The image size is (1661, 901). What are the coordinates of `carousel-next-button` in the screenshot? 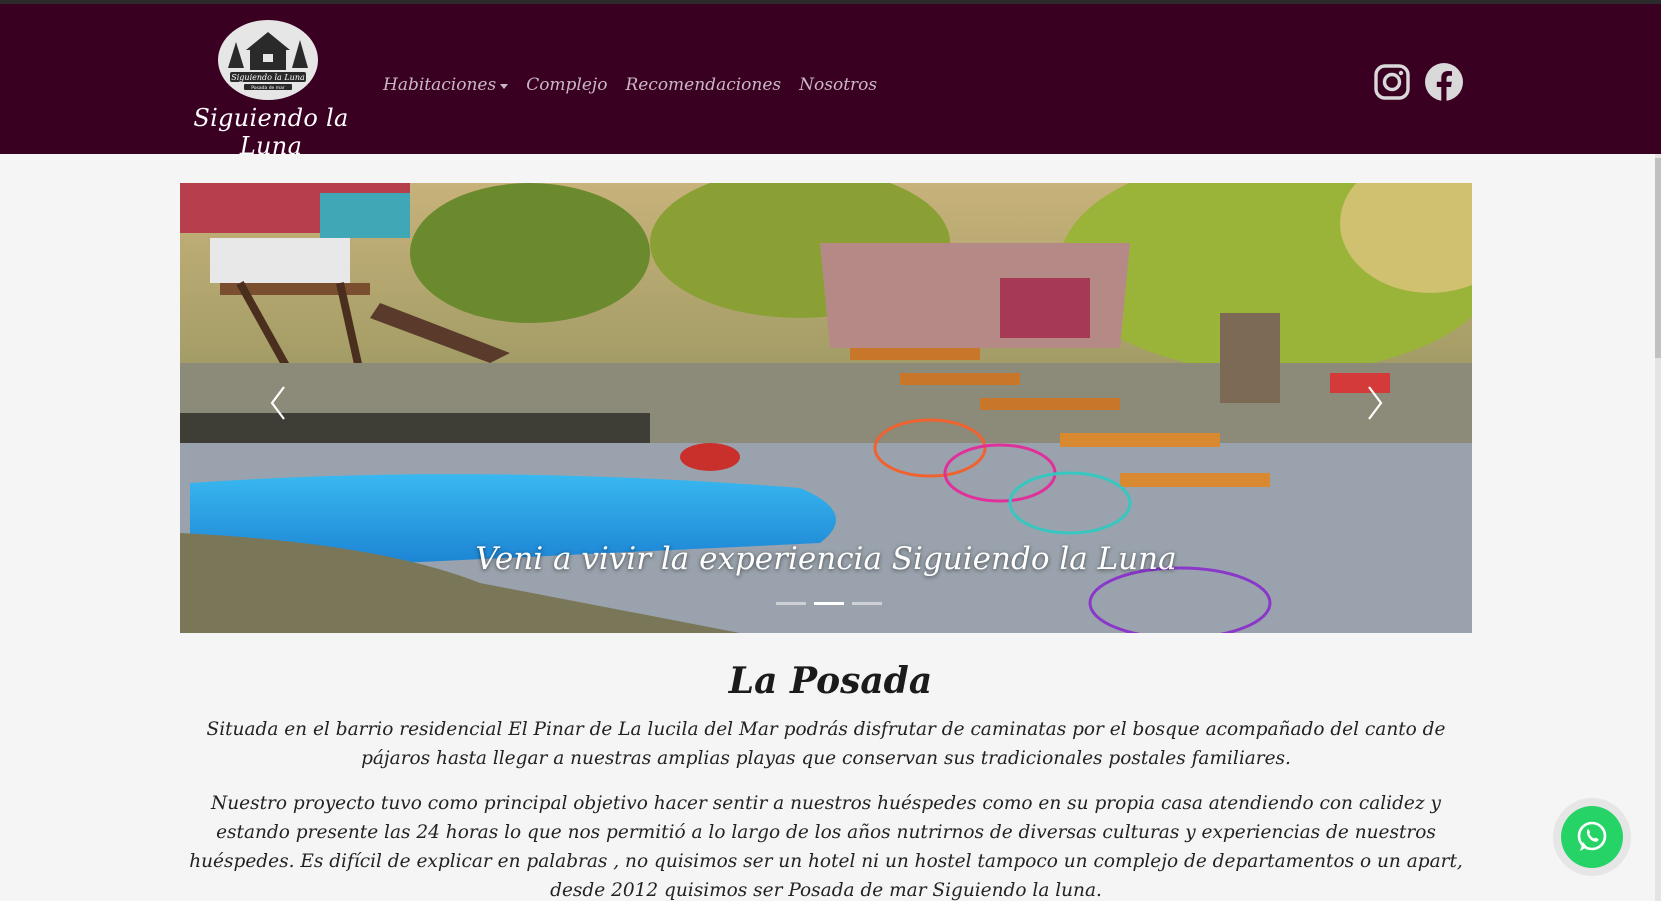 It's located at (1375, 403).